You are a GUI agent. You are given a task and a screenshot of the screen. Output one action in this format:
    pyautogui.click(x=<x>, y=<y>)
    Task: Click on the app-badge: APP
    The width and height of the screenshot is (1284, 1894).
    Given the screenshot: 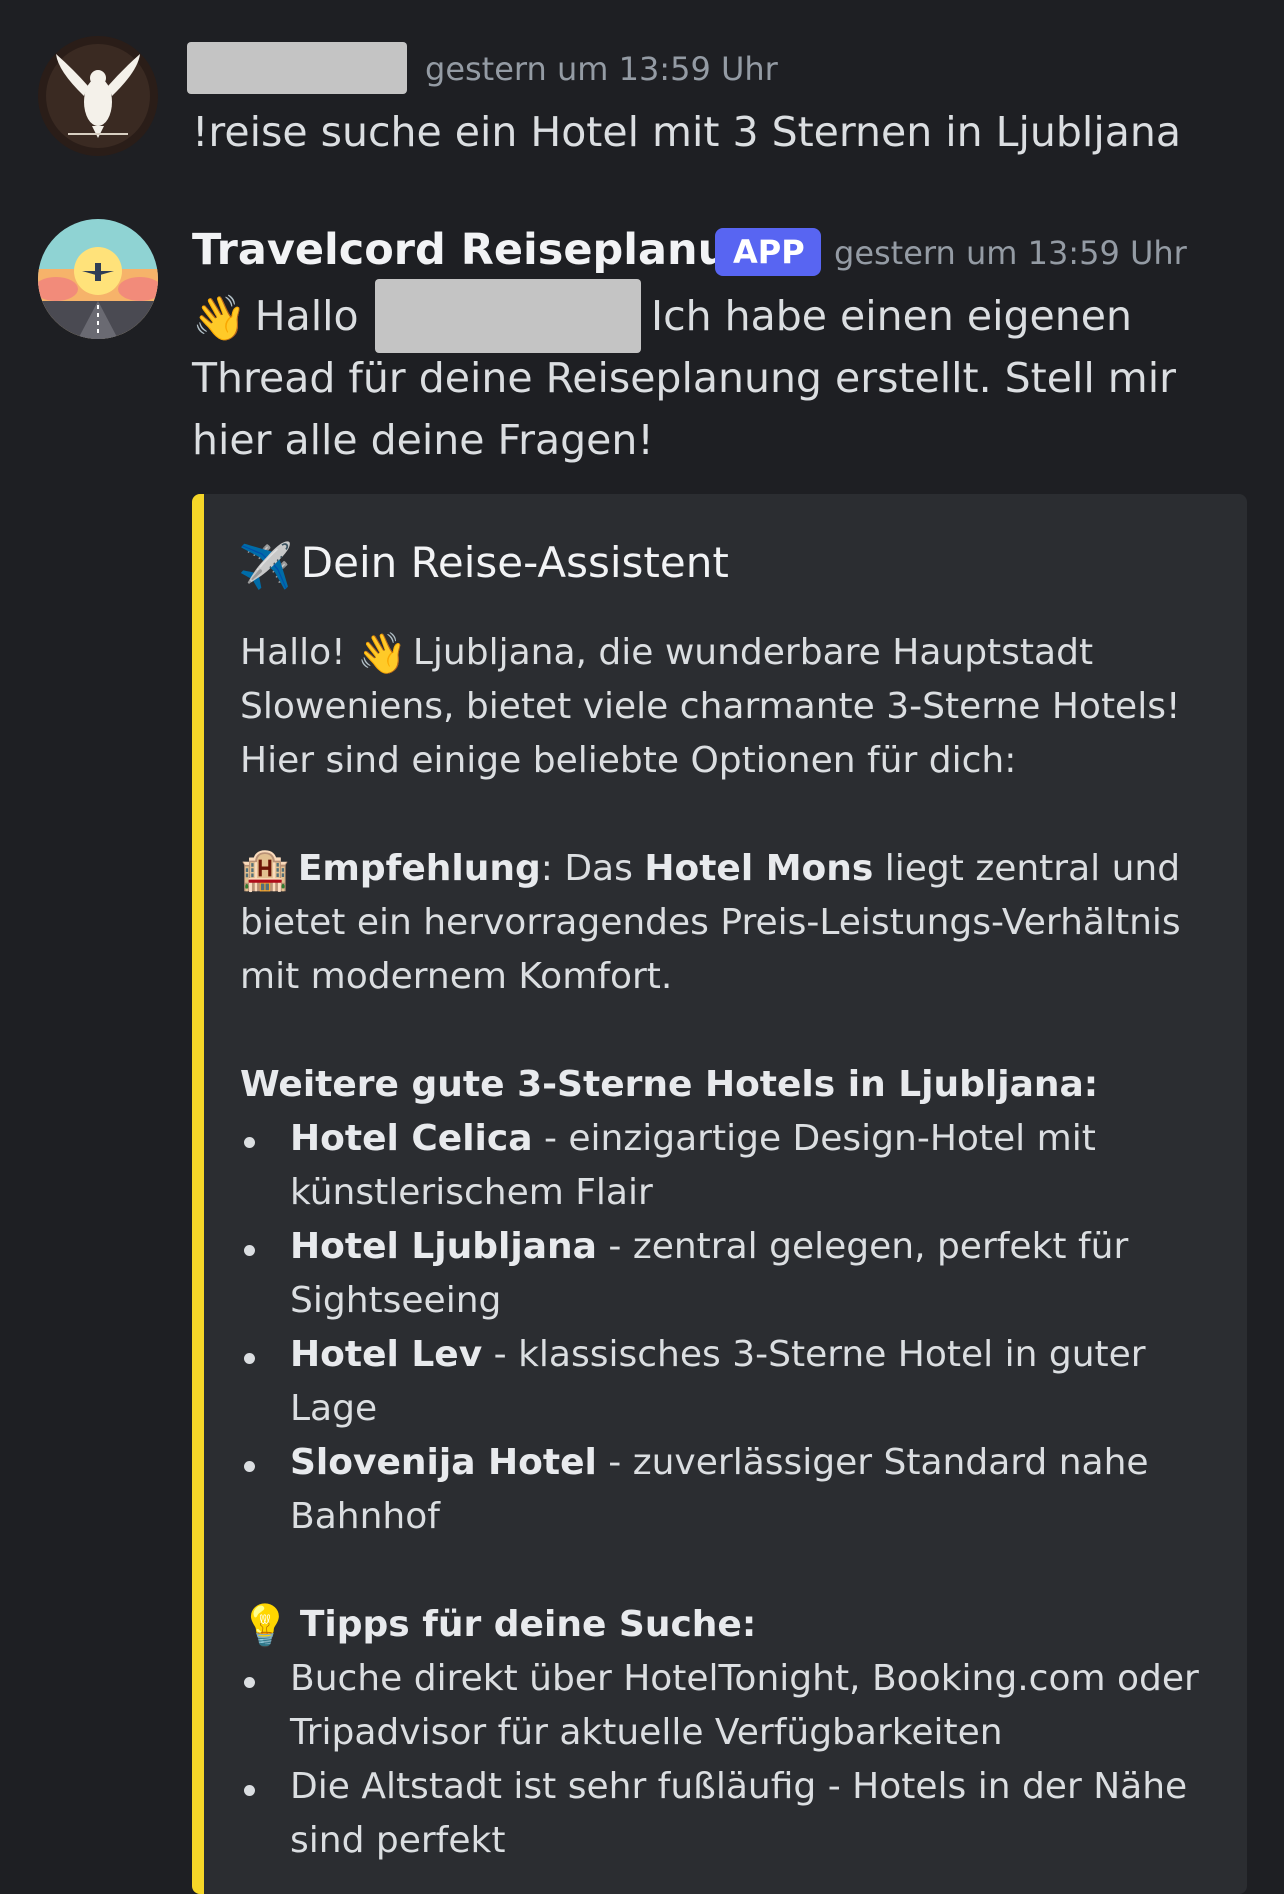 What is the action you would take?
    pyautogui.click(x=768, y=252)
    